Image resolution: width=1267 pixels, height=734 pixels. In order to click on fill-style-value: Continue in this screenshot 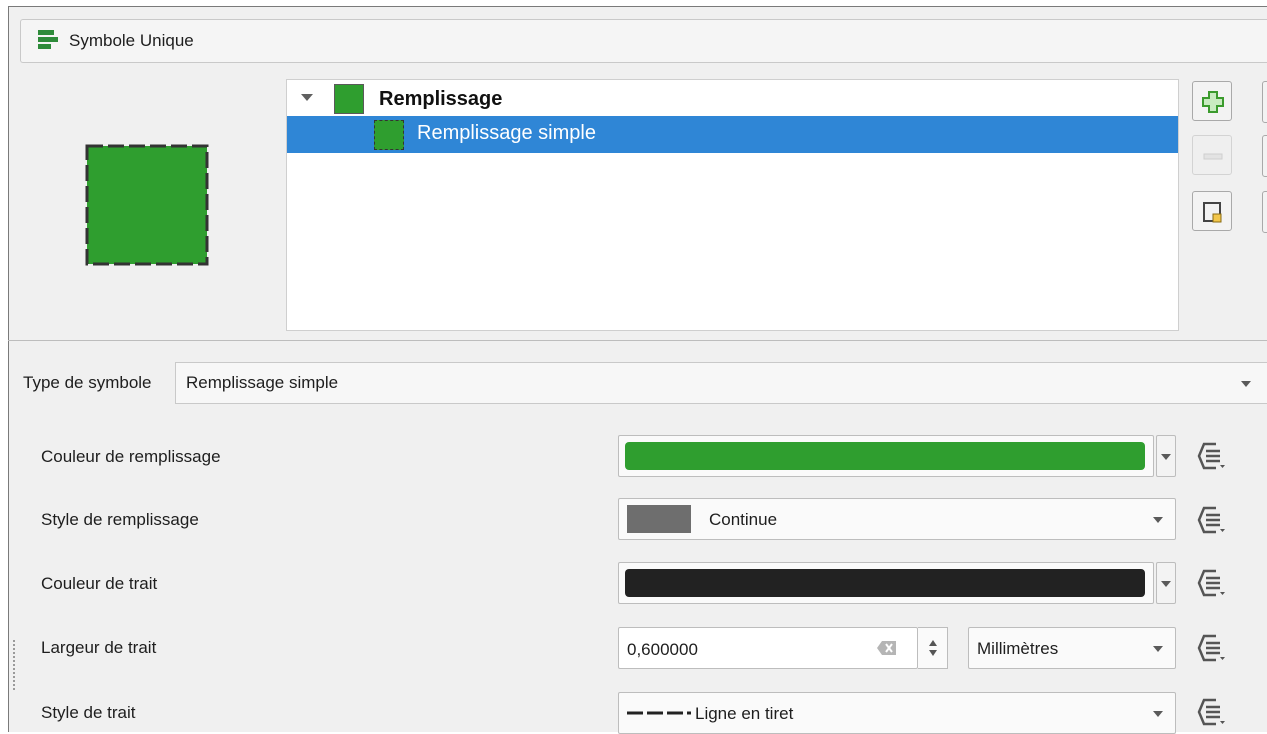, I will do `click(743, 519)`.